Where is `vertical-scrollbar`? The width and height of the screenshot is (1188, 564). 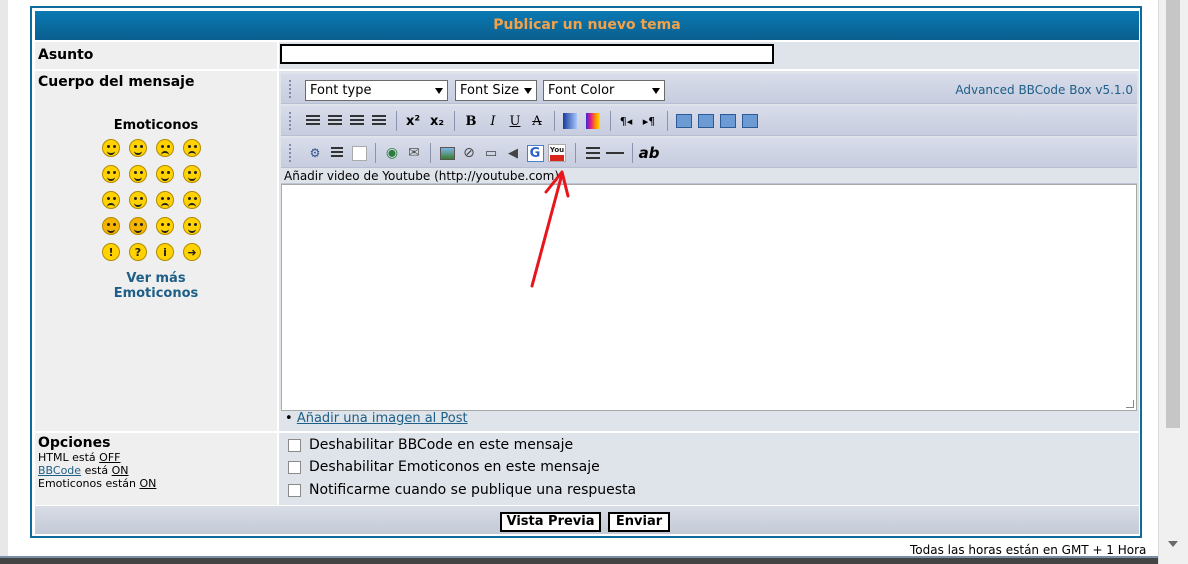
vertical-scrollbar is located at coordinates (1173, 282).